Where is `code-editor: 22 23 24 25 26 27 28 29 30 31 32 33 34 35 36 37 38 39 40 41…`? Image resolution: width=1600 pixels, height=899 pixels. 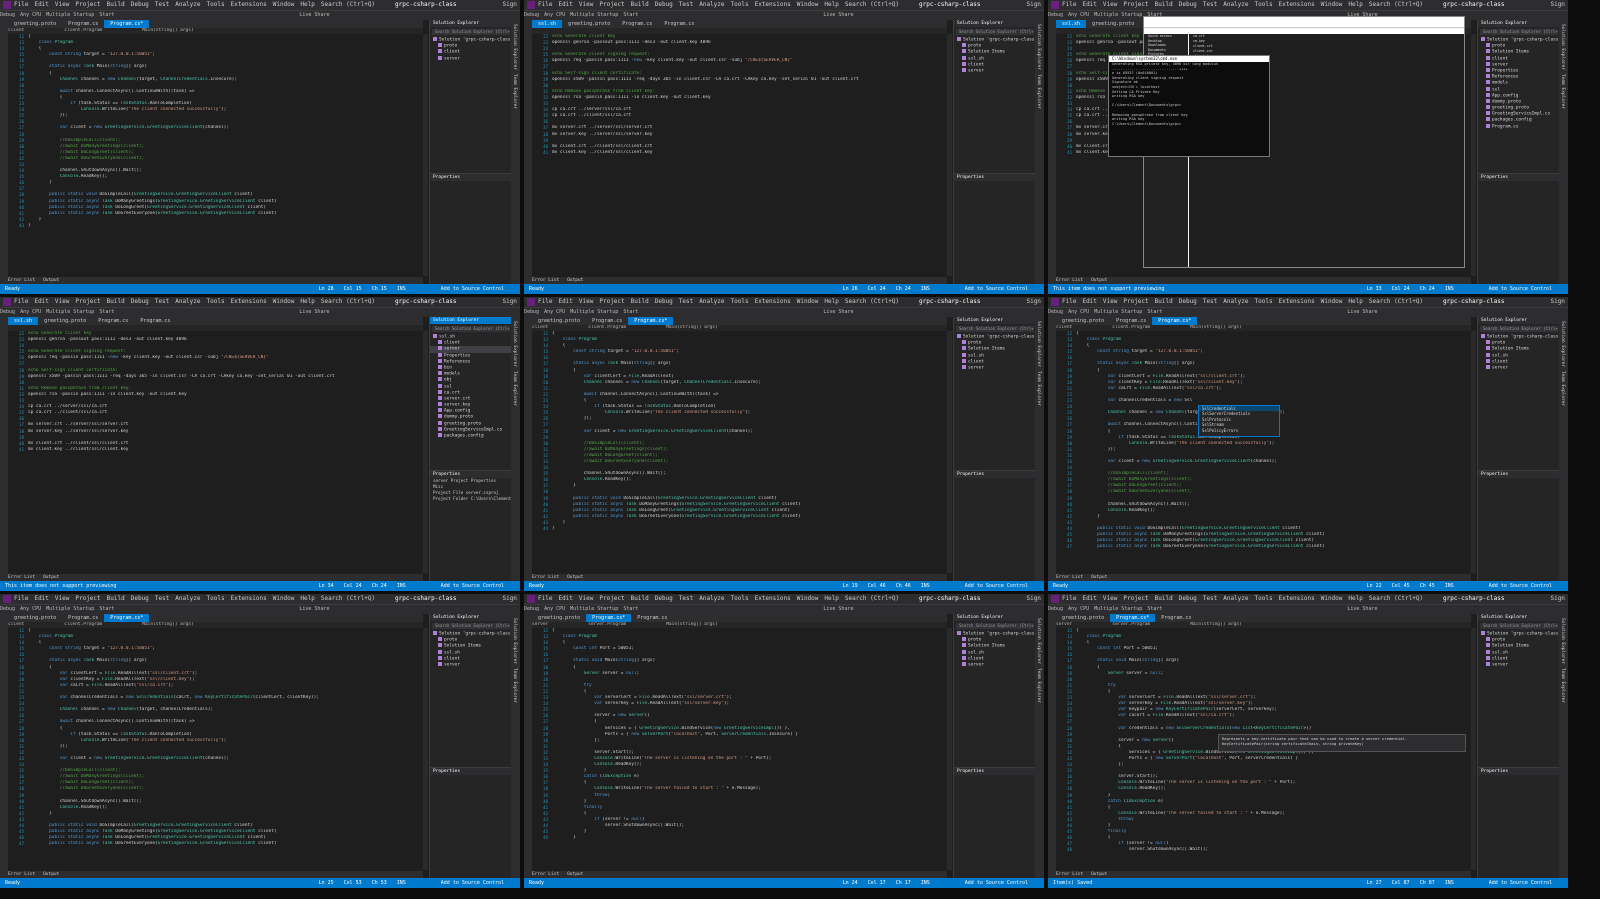
code-editor: 22 23 24 25 26 27 28 29 30 31 32 33 34 35 36 37 38 39 40 41… is located at coordinates (739, 155).